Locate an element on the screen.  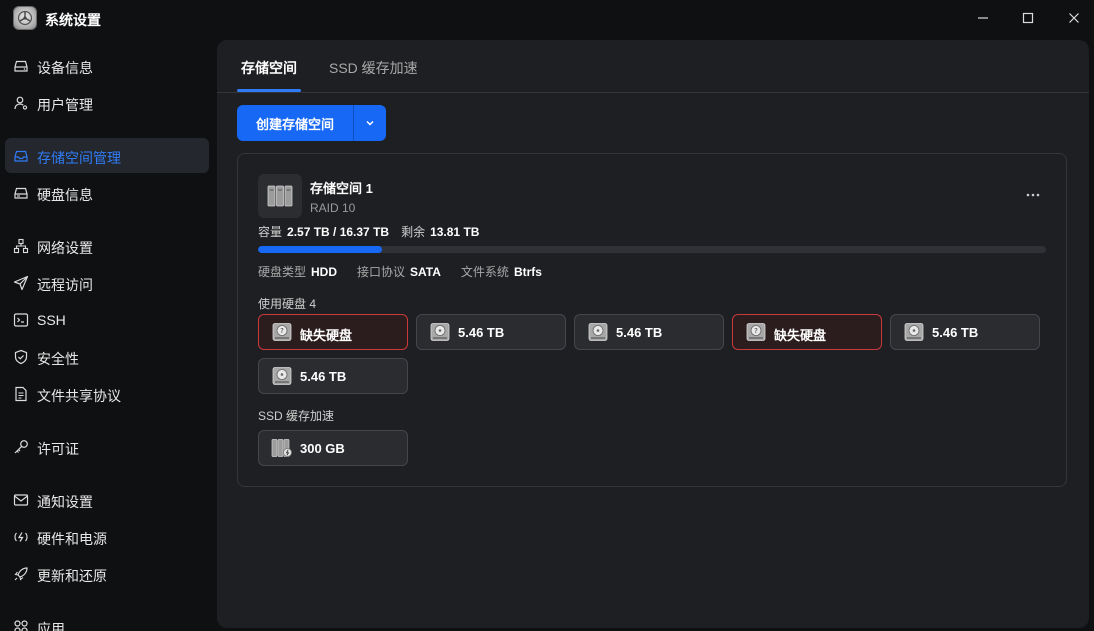
disk-icon is located at coordinates (21, 193).